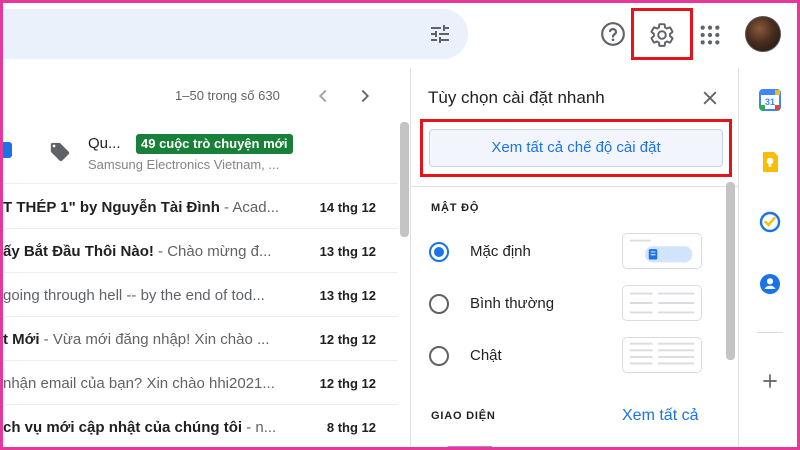  What do you see at coordinates (770, 332) in the screenshot?
I see `side-divider` at bounding box center [770, 332].